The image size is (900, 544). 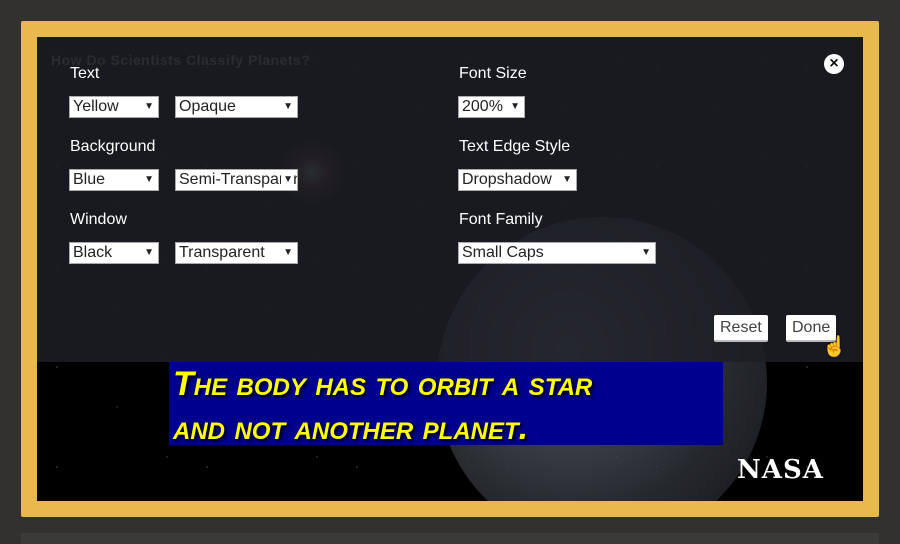 What do you see at coordinates (780, 470) in the screenshot?
I see `nasa-logo: NASA` at bounding box center [780, 470].